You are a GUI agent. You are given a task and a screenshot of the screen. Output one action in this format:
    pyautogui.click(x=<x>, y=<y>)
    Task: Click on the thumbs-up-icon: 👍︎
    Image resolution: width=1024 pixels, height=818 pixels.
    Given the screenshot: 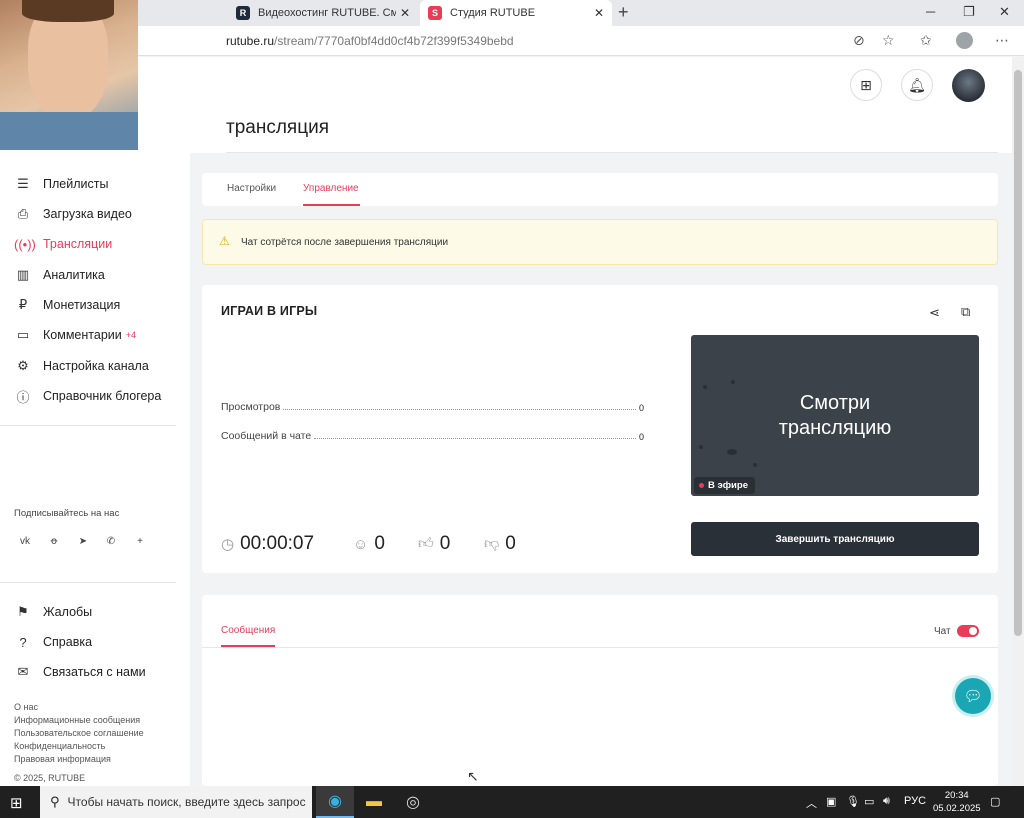 What is the action you would take?
    pyautogui.click(x=426, y=543)
    